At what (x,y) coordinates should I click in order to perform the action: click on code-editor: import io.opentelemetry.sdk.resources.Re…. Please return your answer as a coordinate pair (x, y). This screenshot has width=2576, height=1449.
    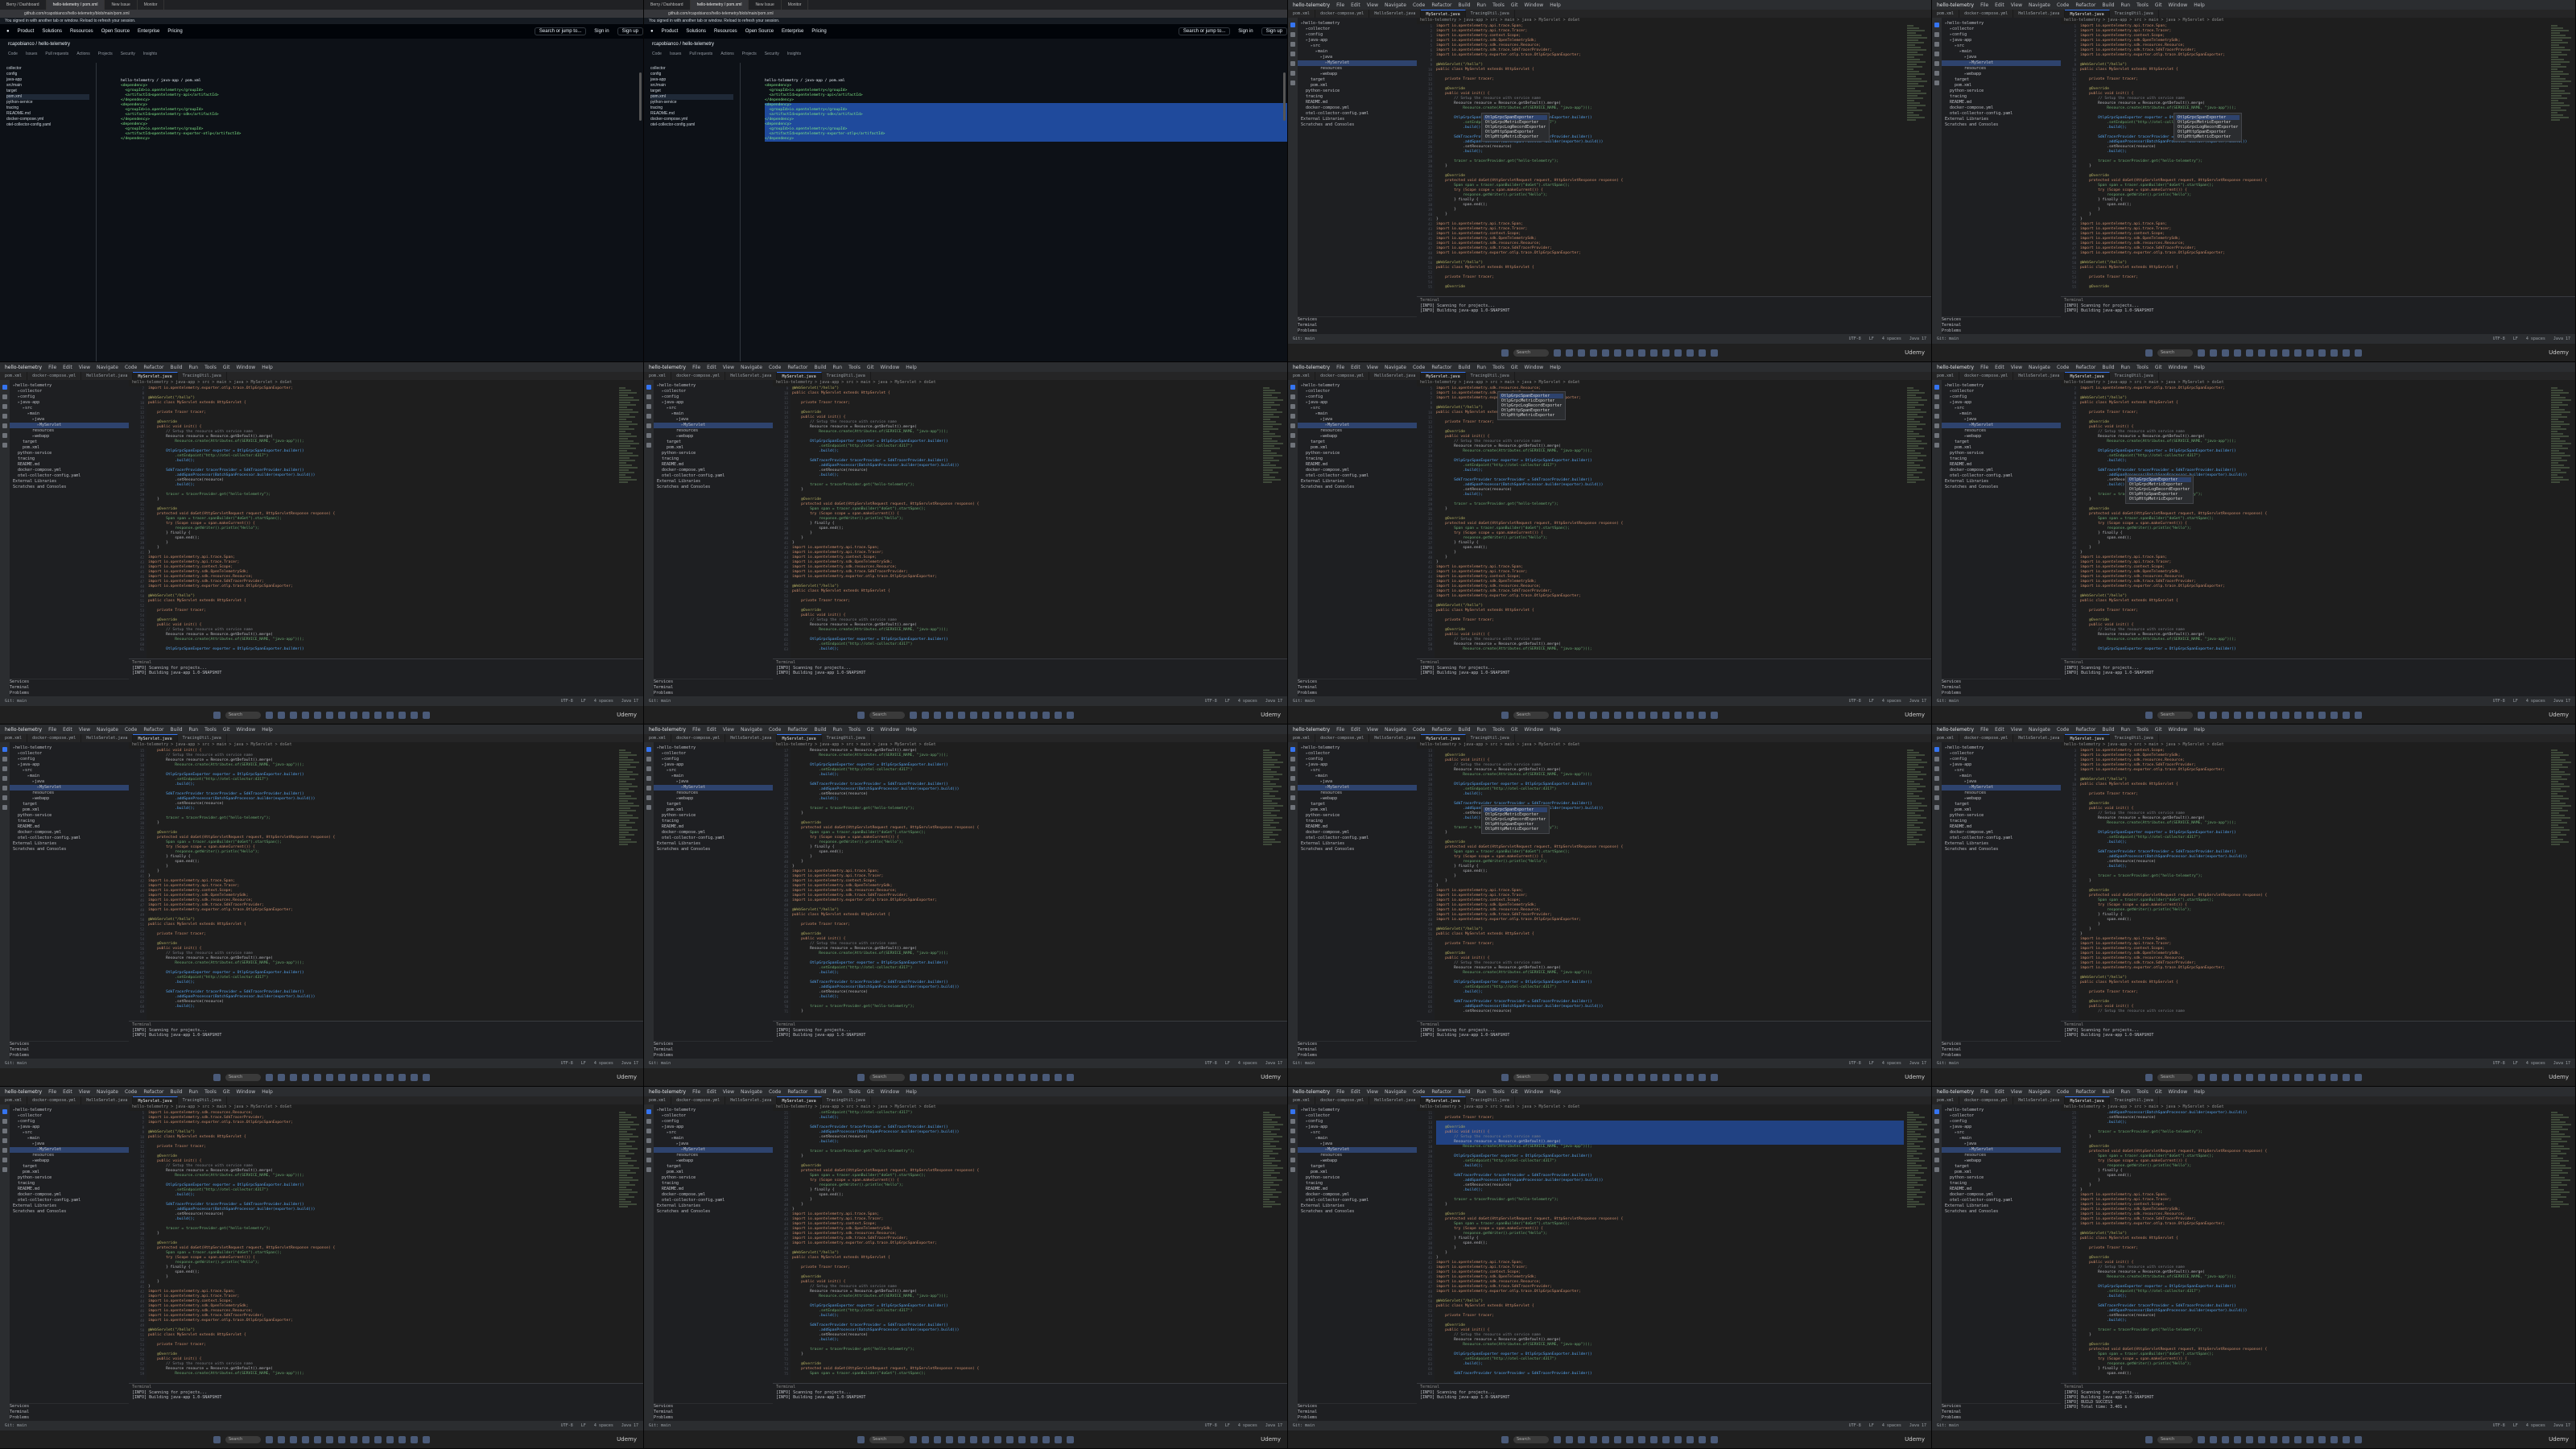
    Looking at the image, I should click on (382, 1247).